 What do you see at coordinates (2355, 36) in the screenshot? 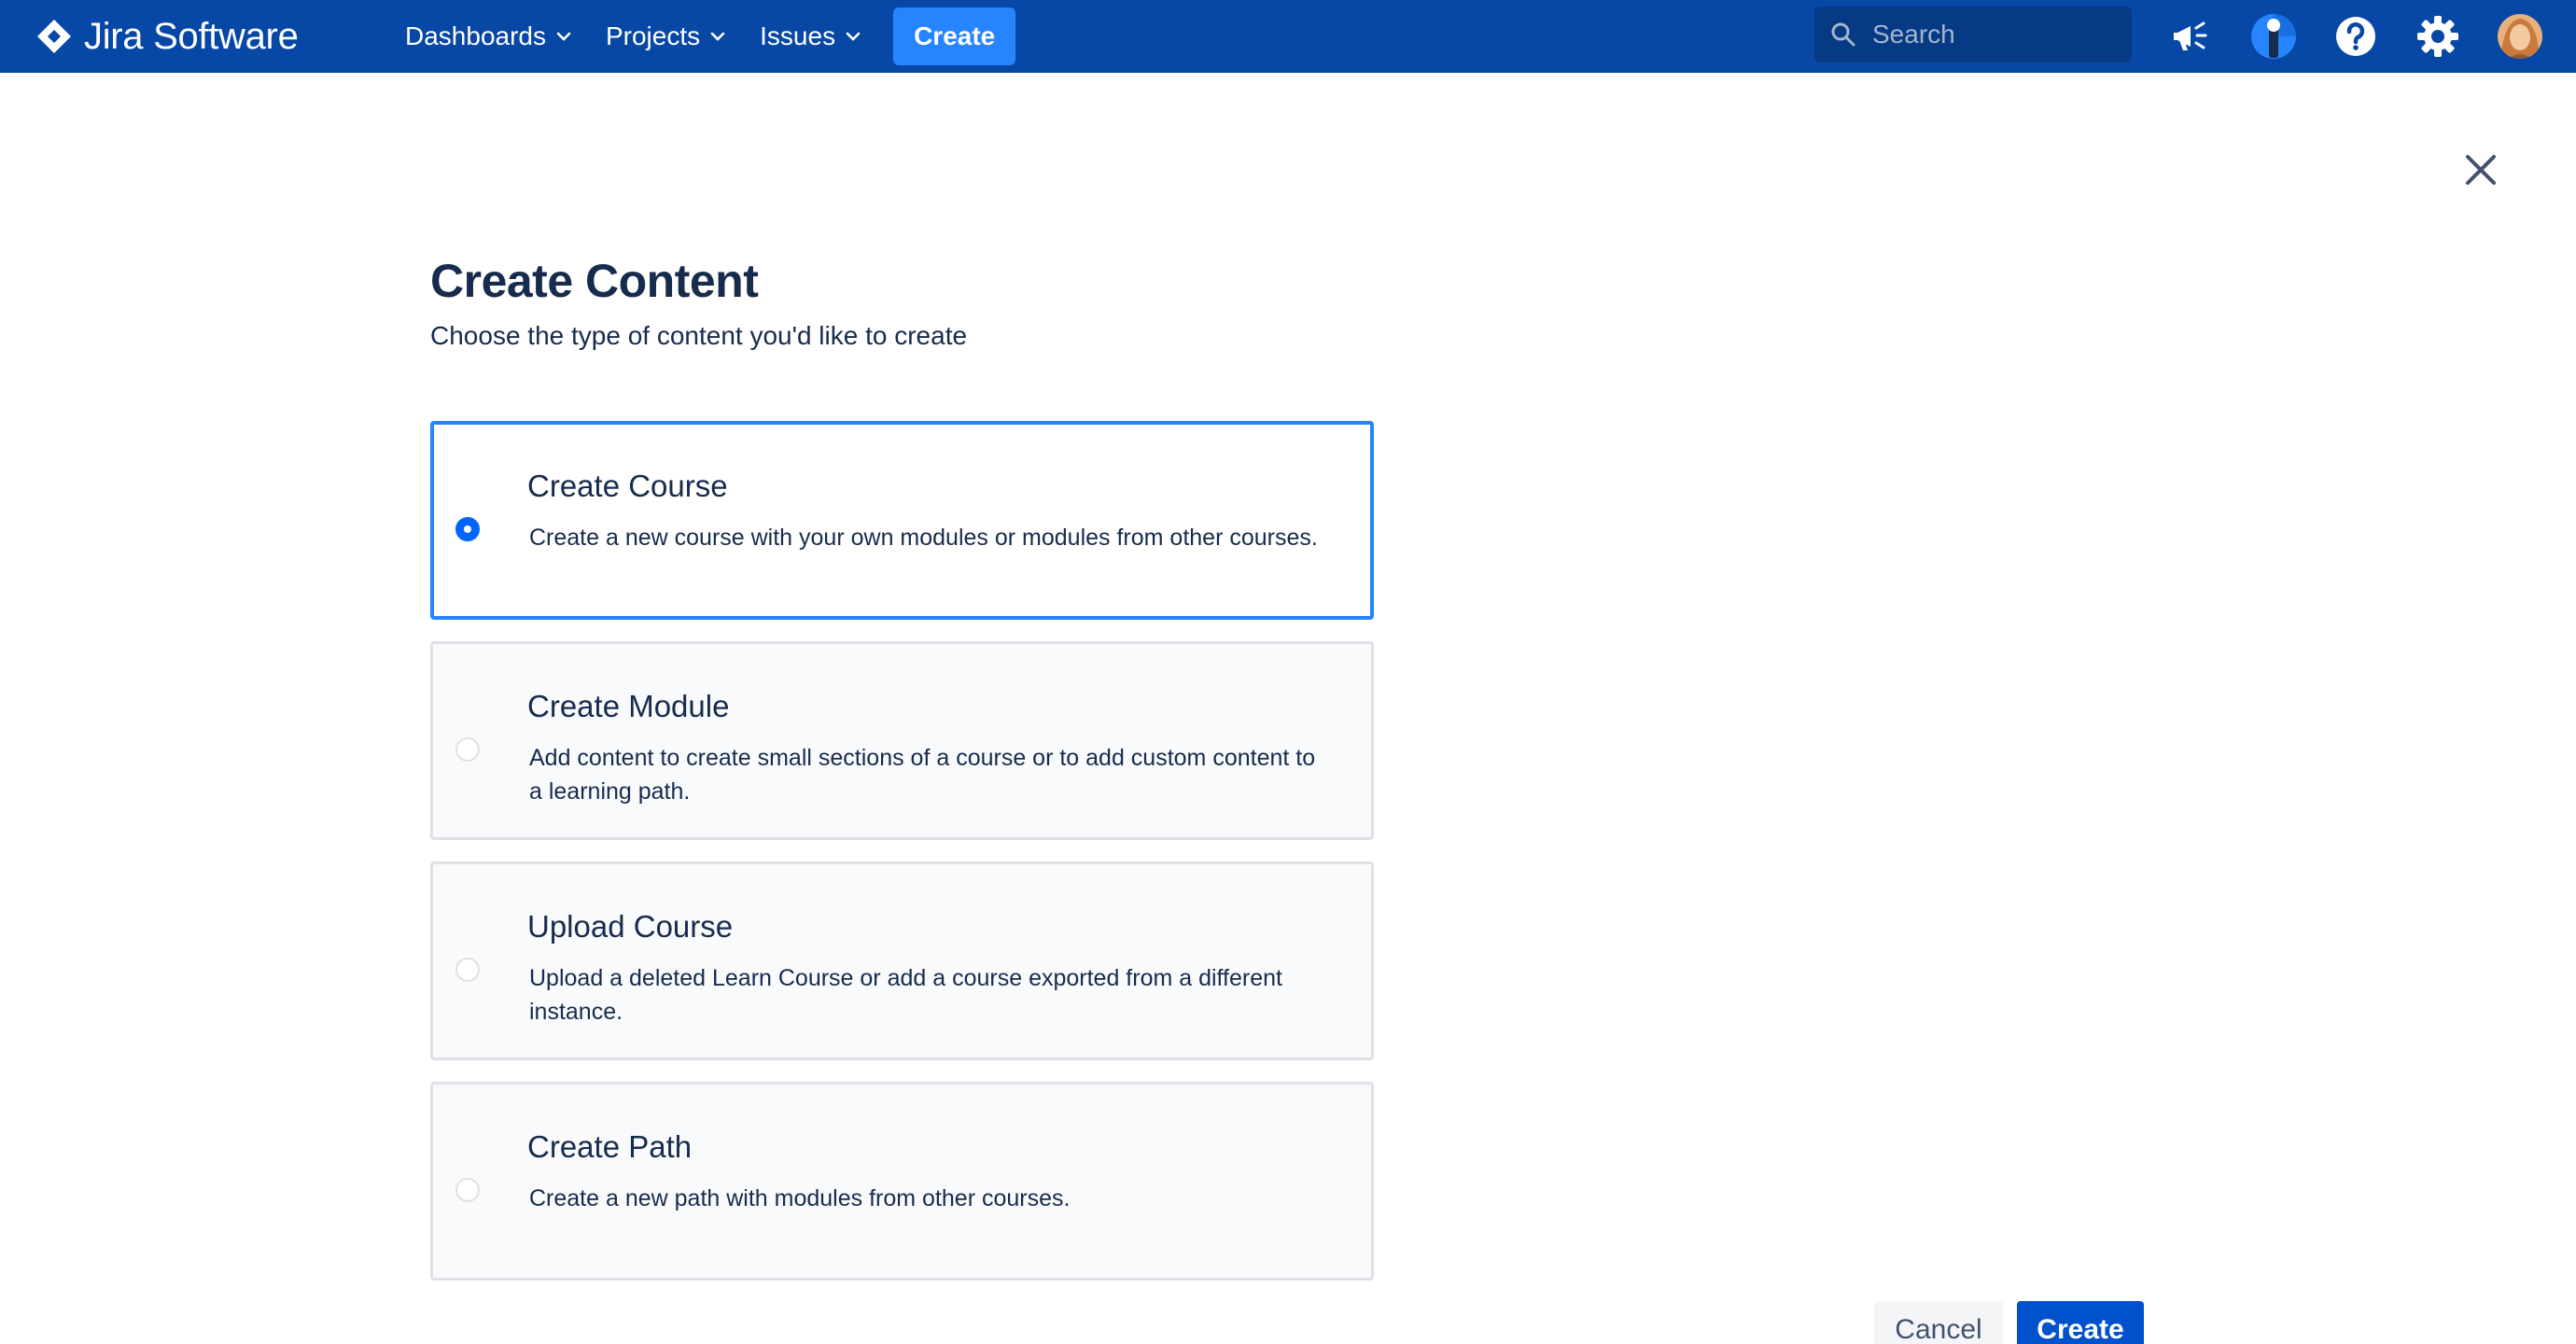
I see `help-icon` at bounding box center [2355, 36].